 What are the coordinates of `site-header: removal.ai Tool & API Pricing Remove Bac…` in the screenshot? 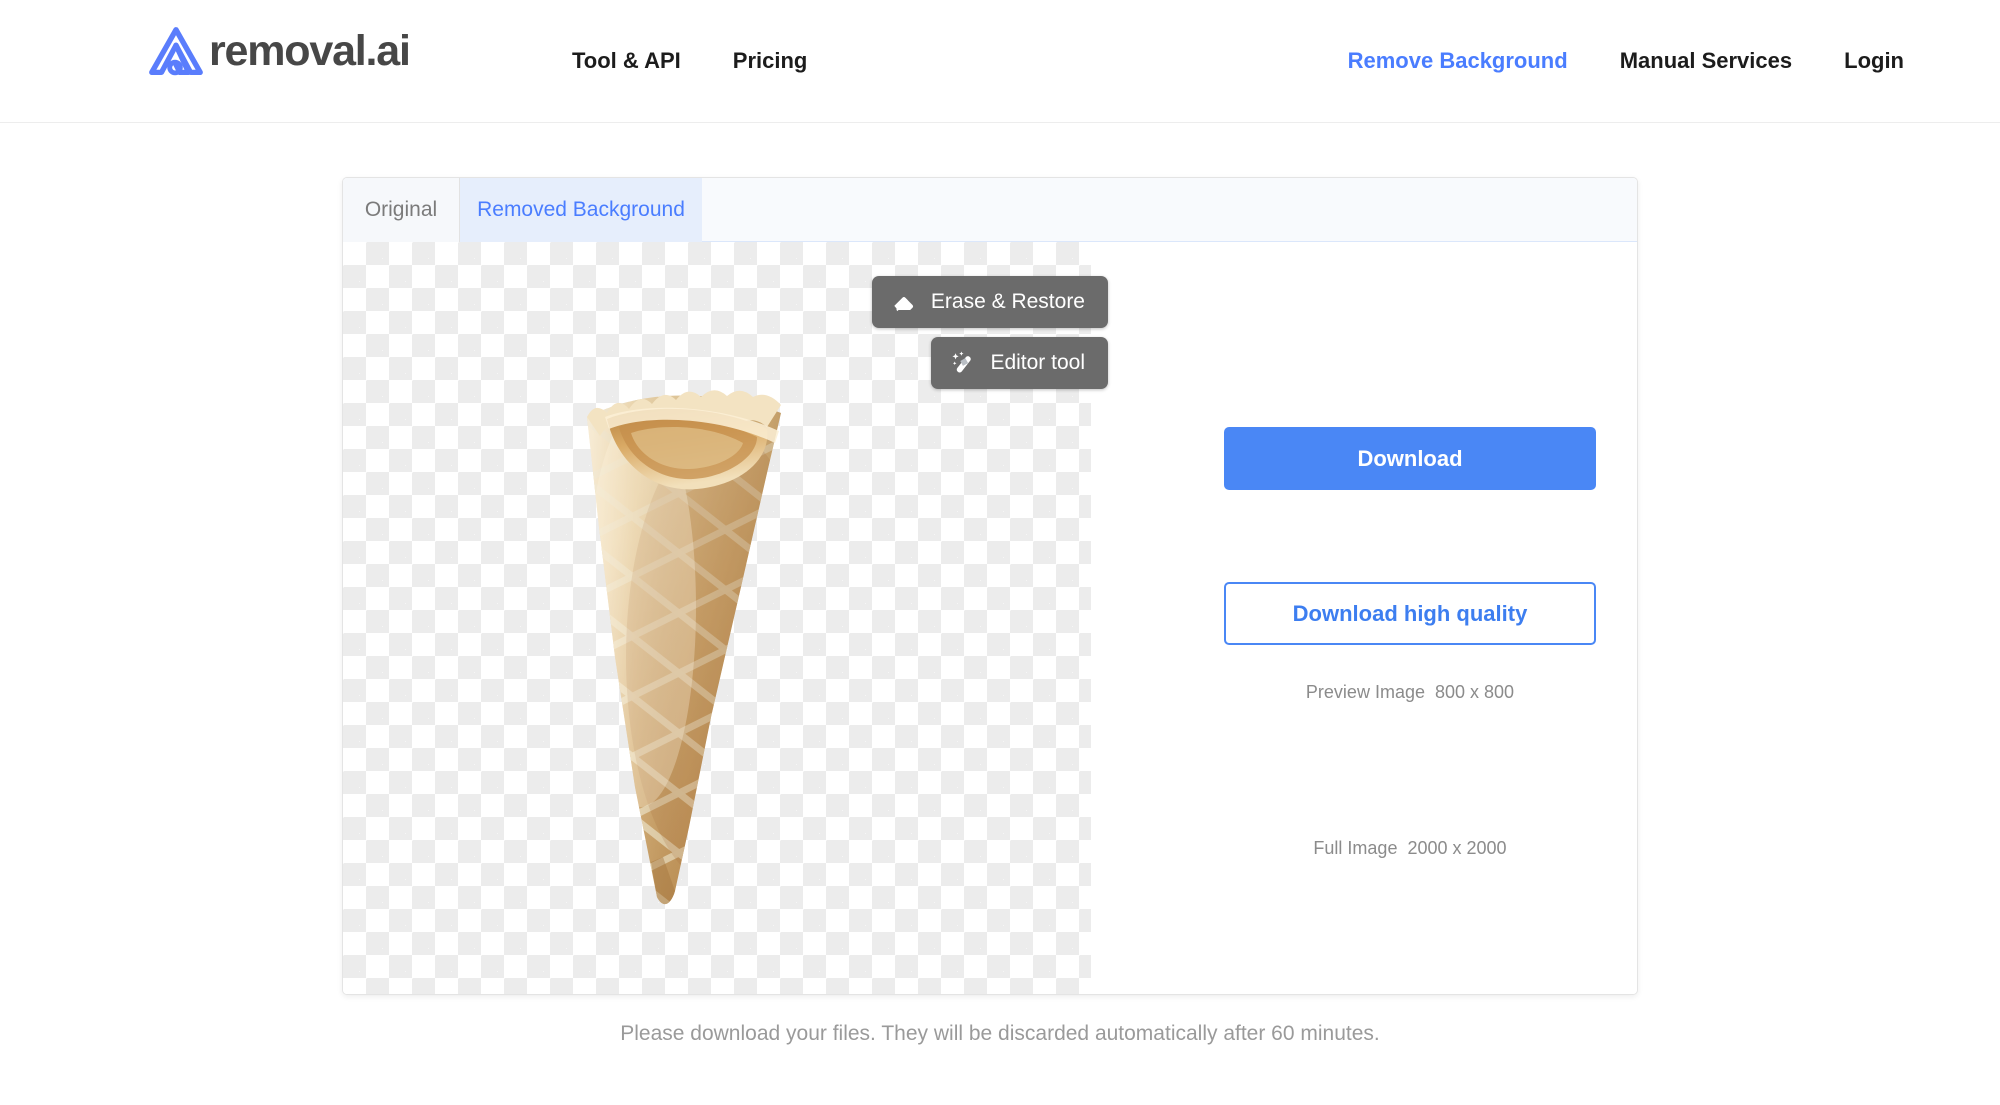 It's located at (1000, 61).